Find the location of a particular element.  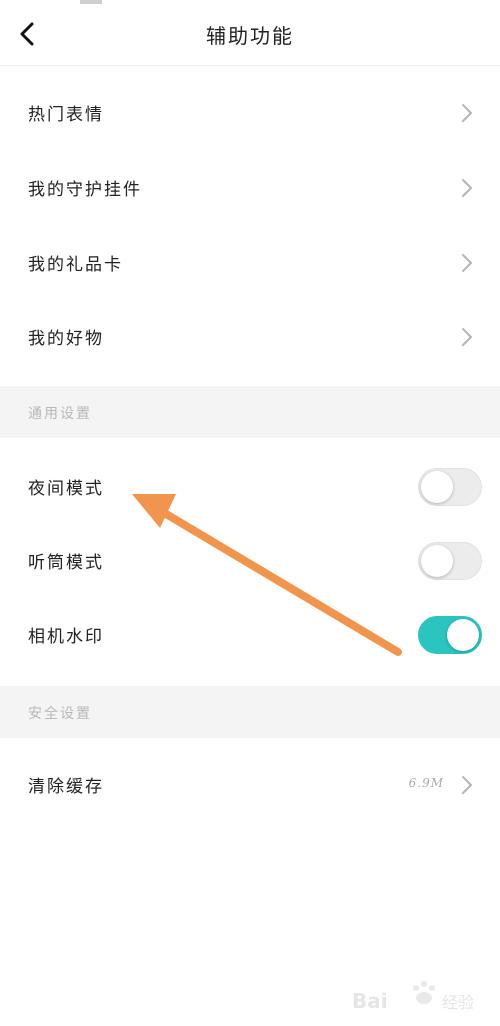

menu-item-label: 我的守护挂件 is located at coordinates (85, 190).